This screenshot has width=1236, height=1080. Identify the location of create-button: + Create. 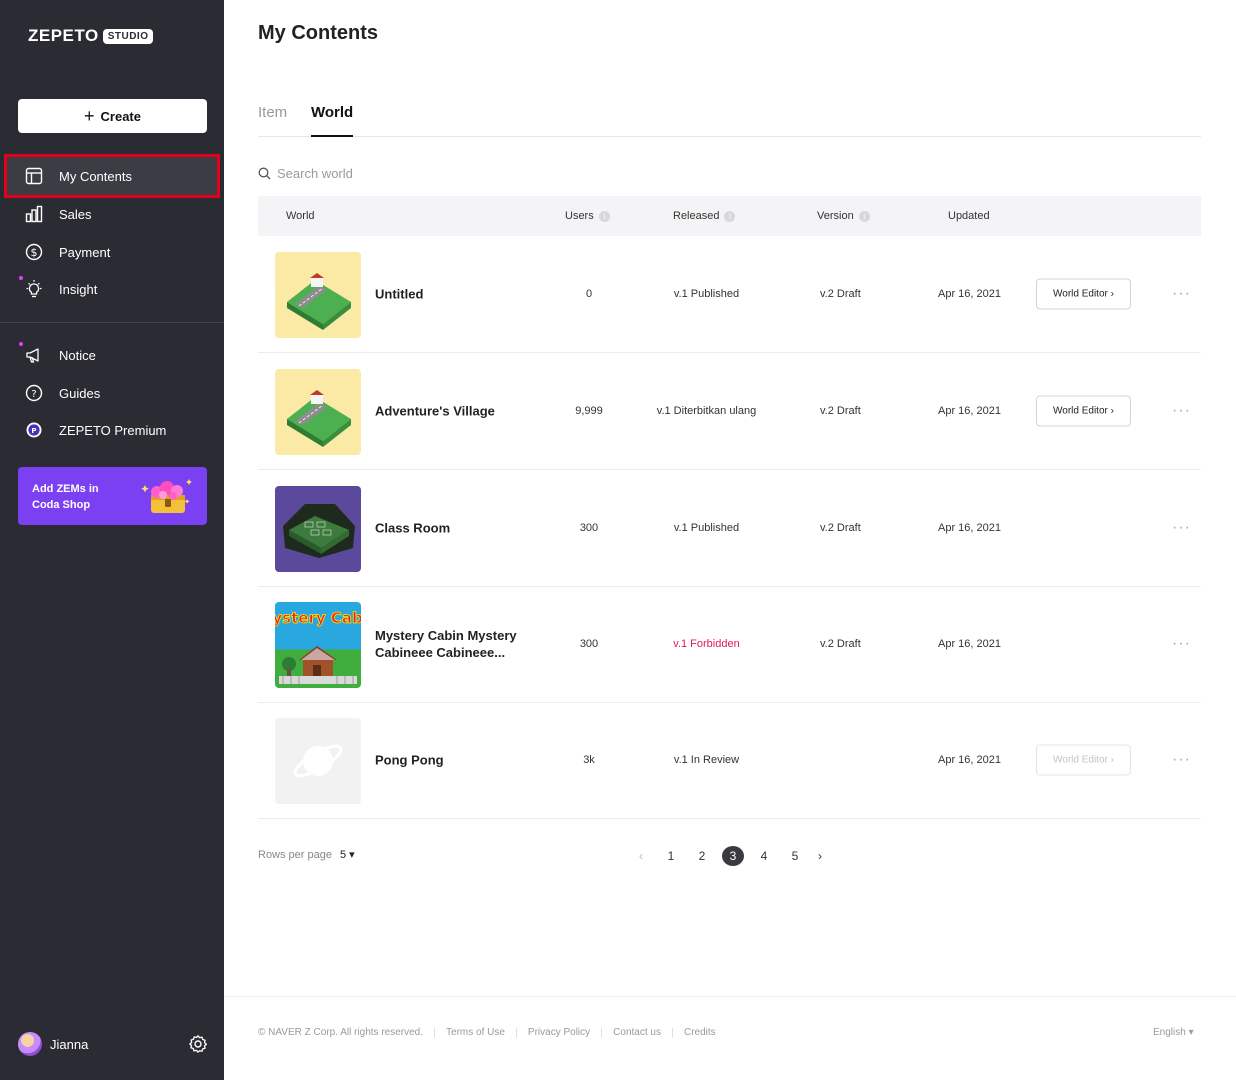
(112, 116).